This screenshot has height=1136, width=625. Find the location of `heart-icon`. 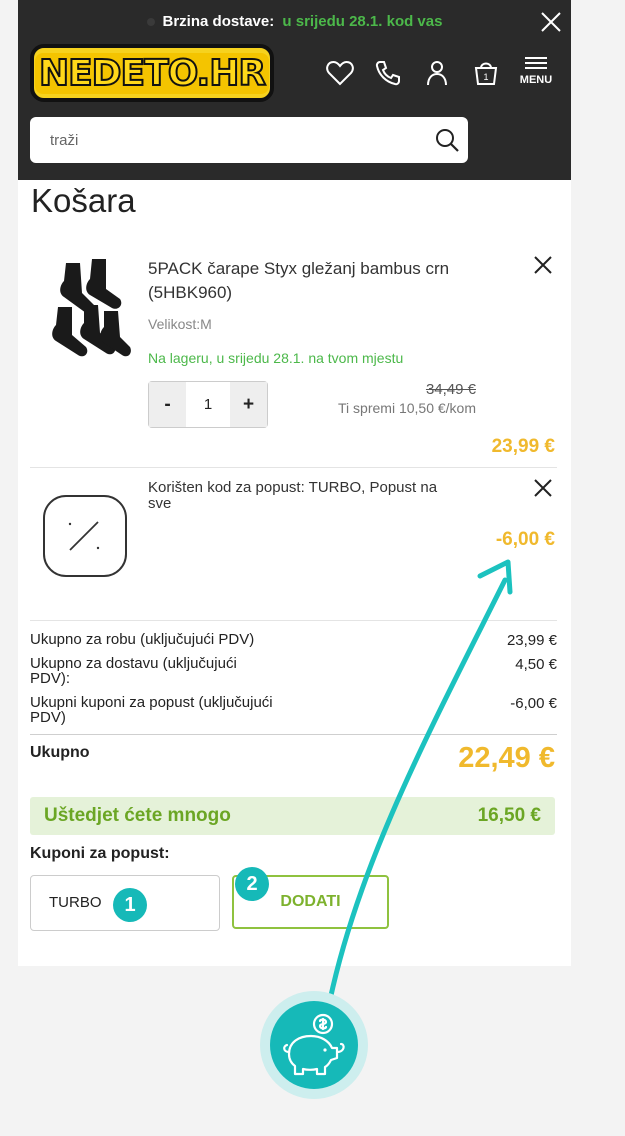

heart-icon is located at coordinates (340, 73).